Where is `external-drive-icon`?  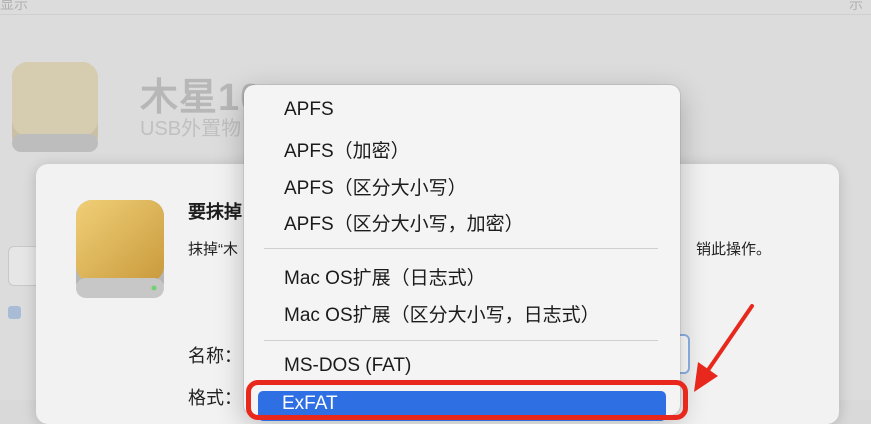
external-drive-icon is located at coordinates (55, 107).